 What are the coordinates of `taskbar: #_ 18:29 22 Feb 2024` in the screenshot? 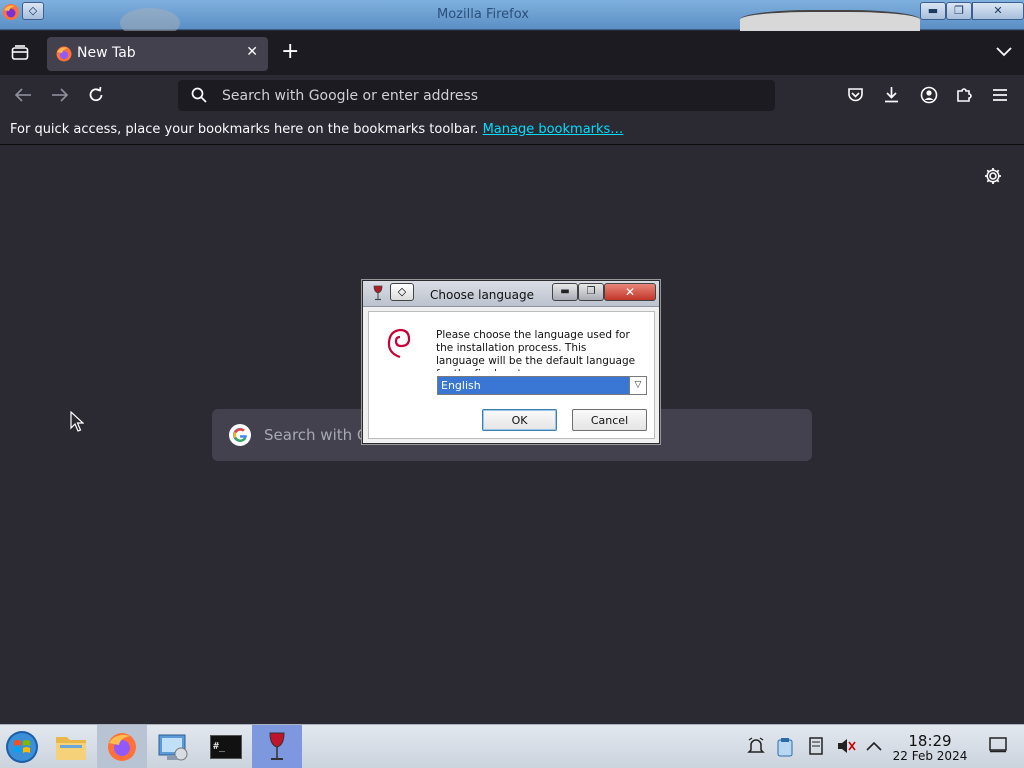 It's located at (512, 746).